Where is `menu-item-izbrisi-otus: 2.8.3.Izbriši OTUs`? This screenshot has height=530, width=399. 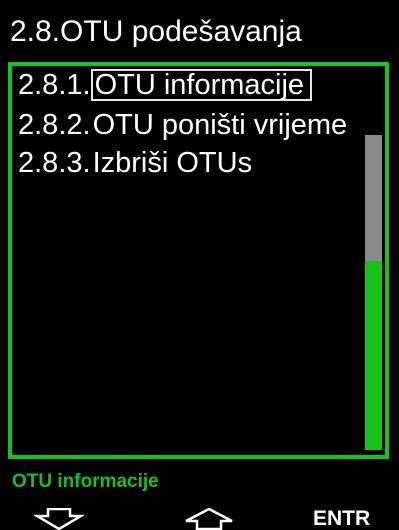 menu-item-izbrisi-otus: 2.8.3.Izbriši OTUs is located at coordinates (137, 163).